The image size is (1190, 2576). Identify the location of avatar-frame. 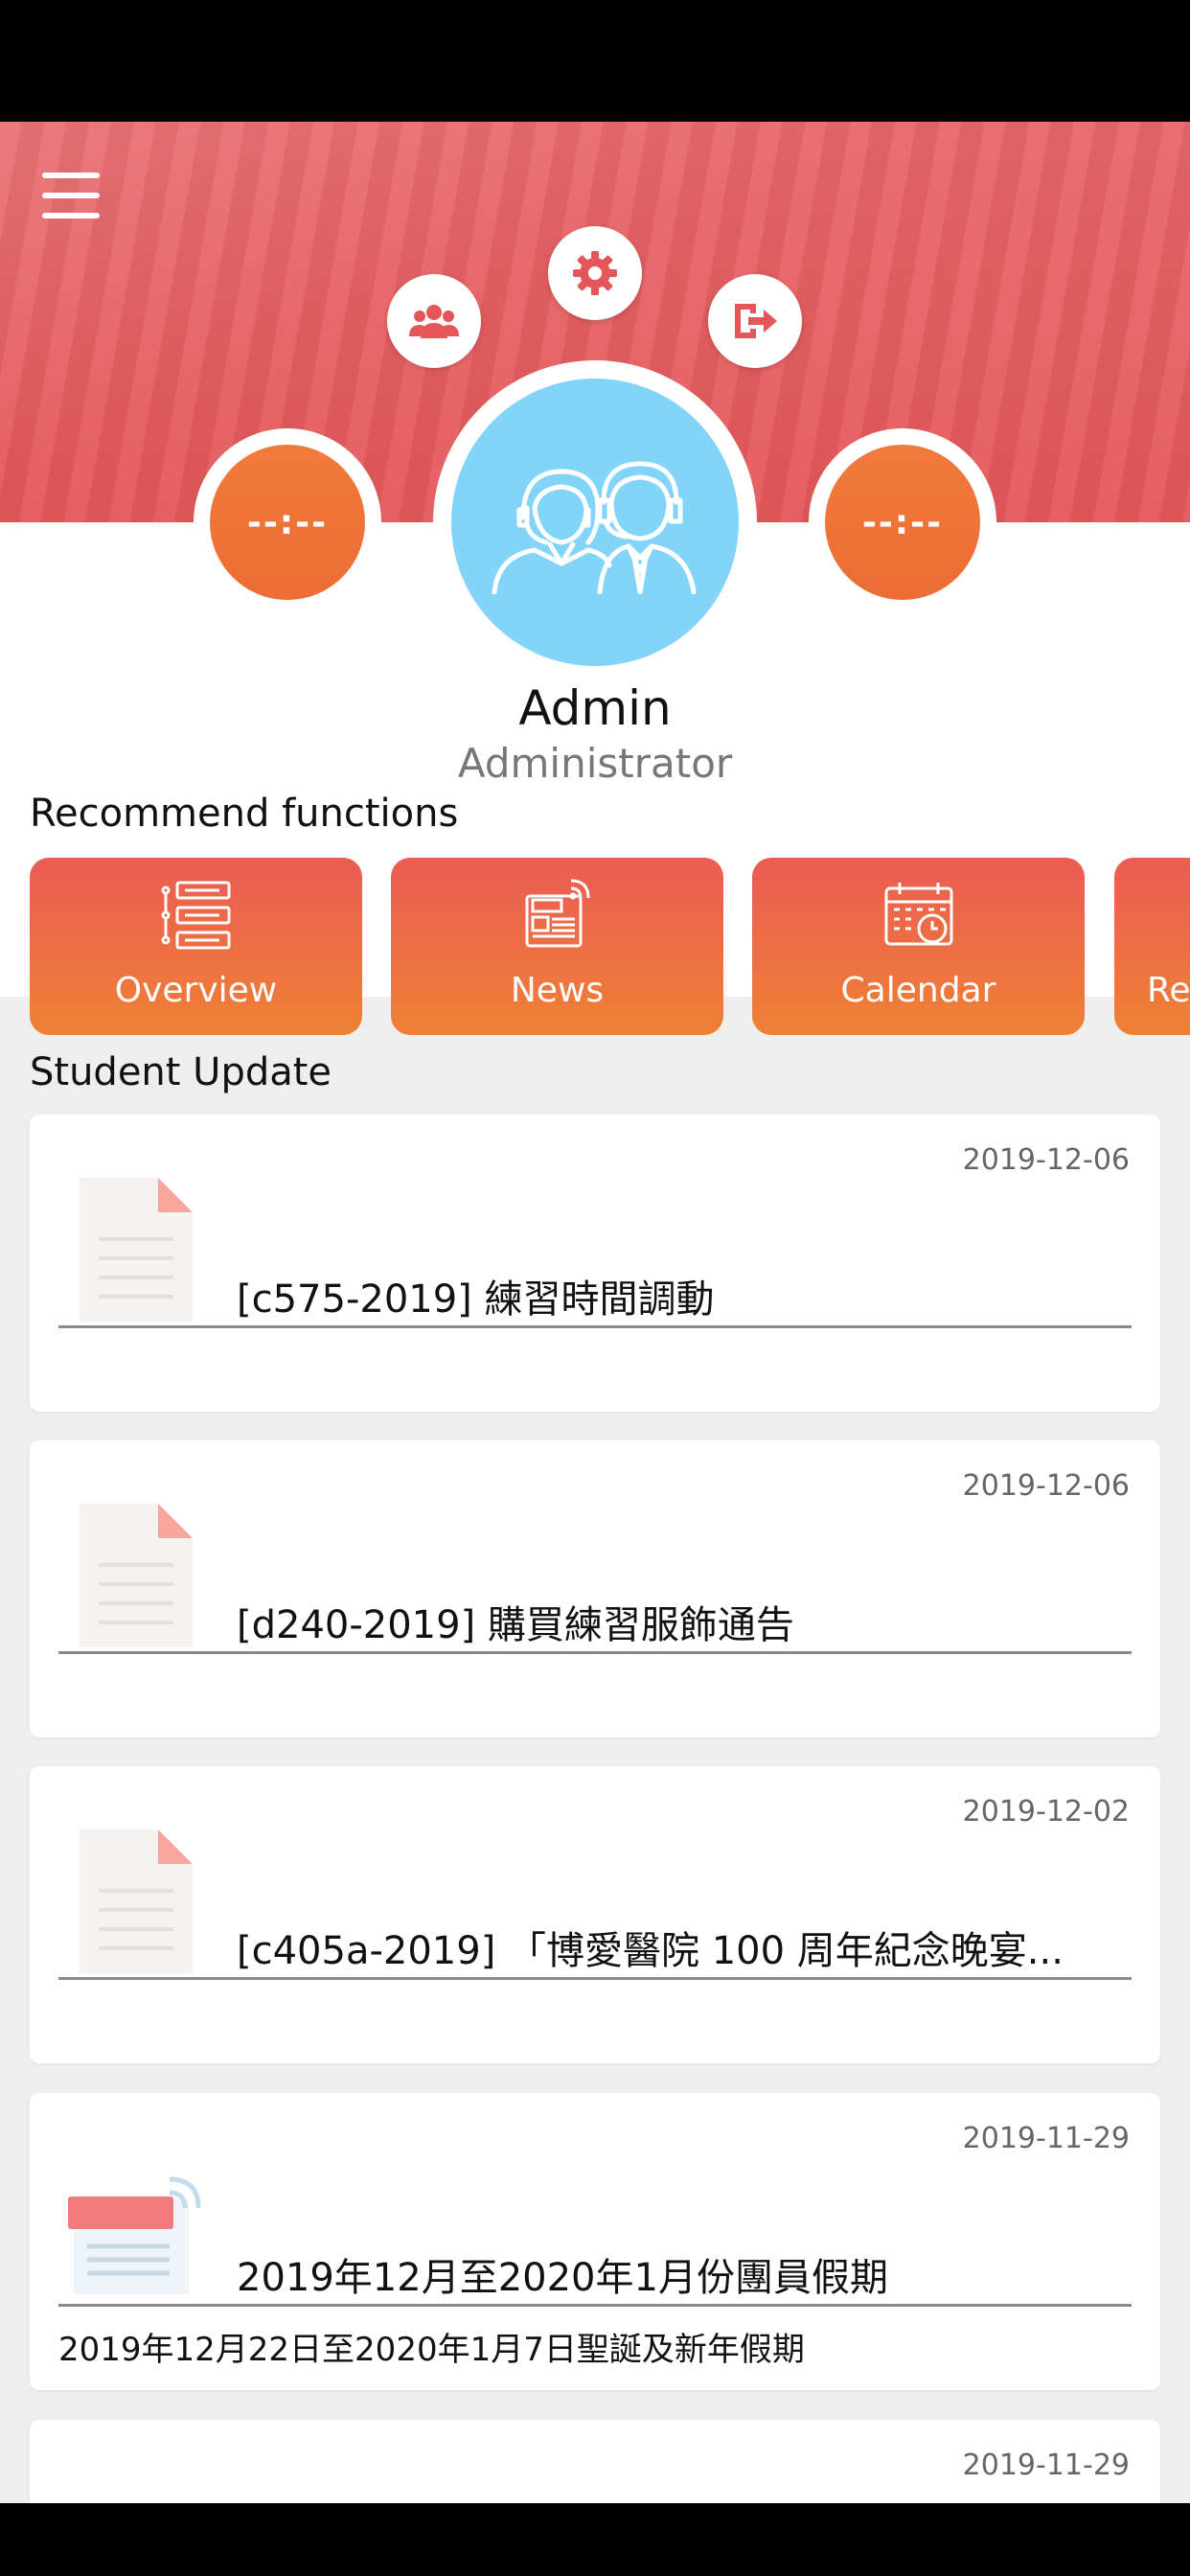
(595, 522).